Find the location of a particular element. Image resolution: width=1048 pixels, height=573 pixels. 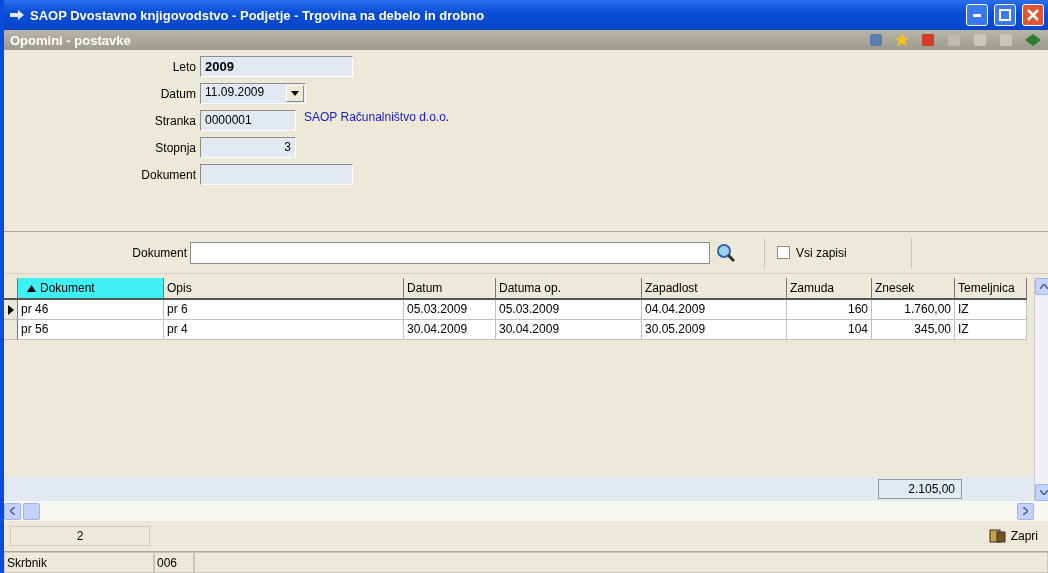

search-field is located at coordinates (450, 252).